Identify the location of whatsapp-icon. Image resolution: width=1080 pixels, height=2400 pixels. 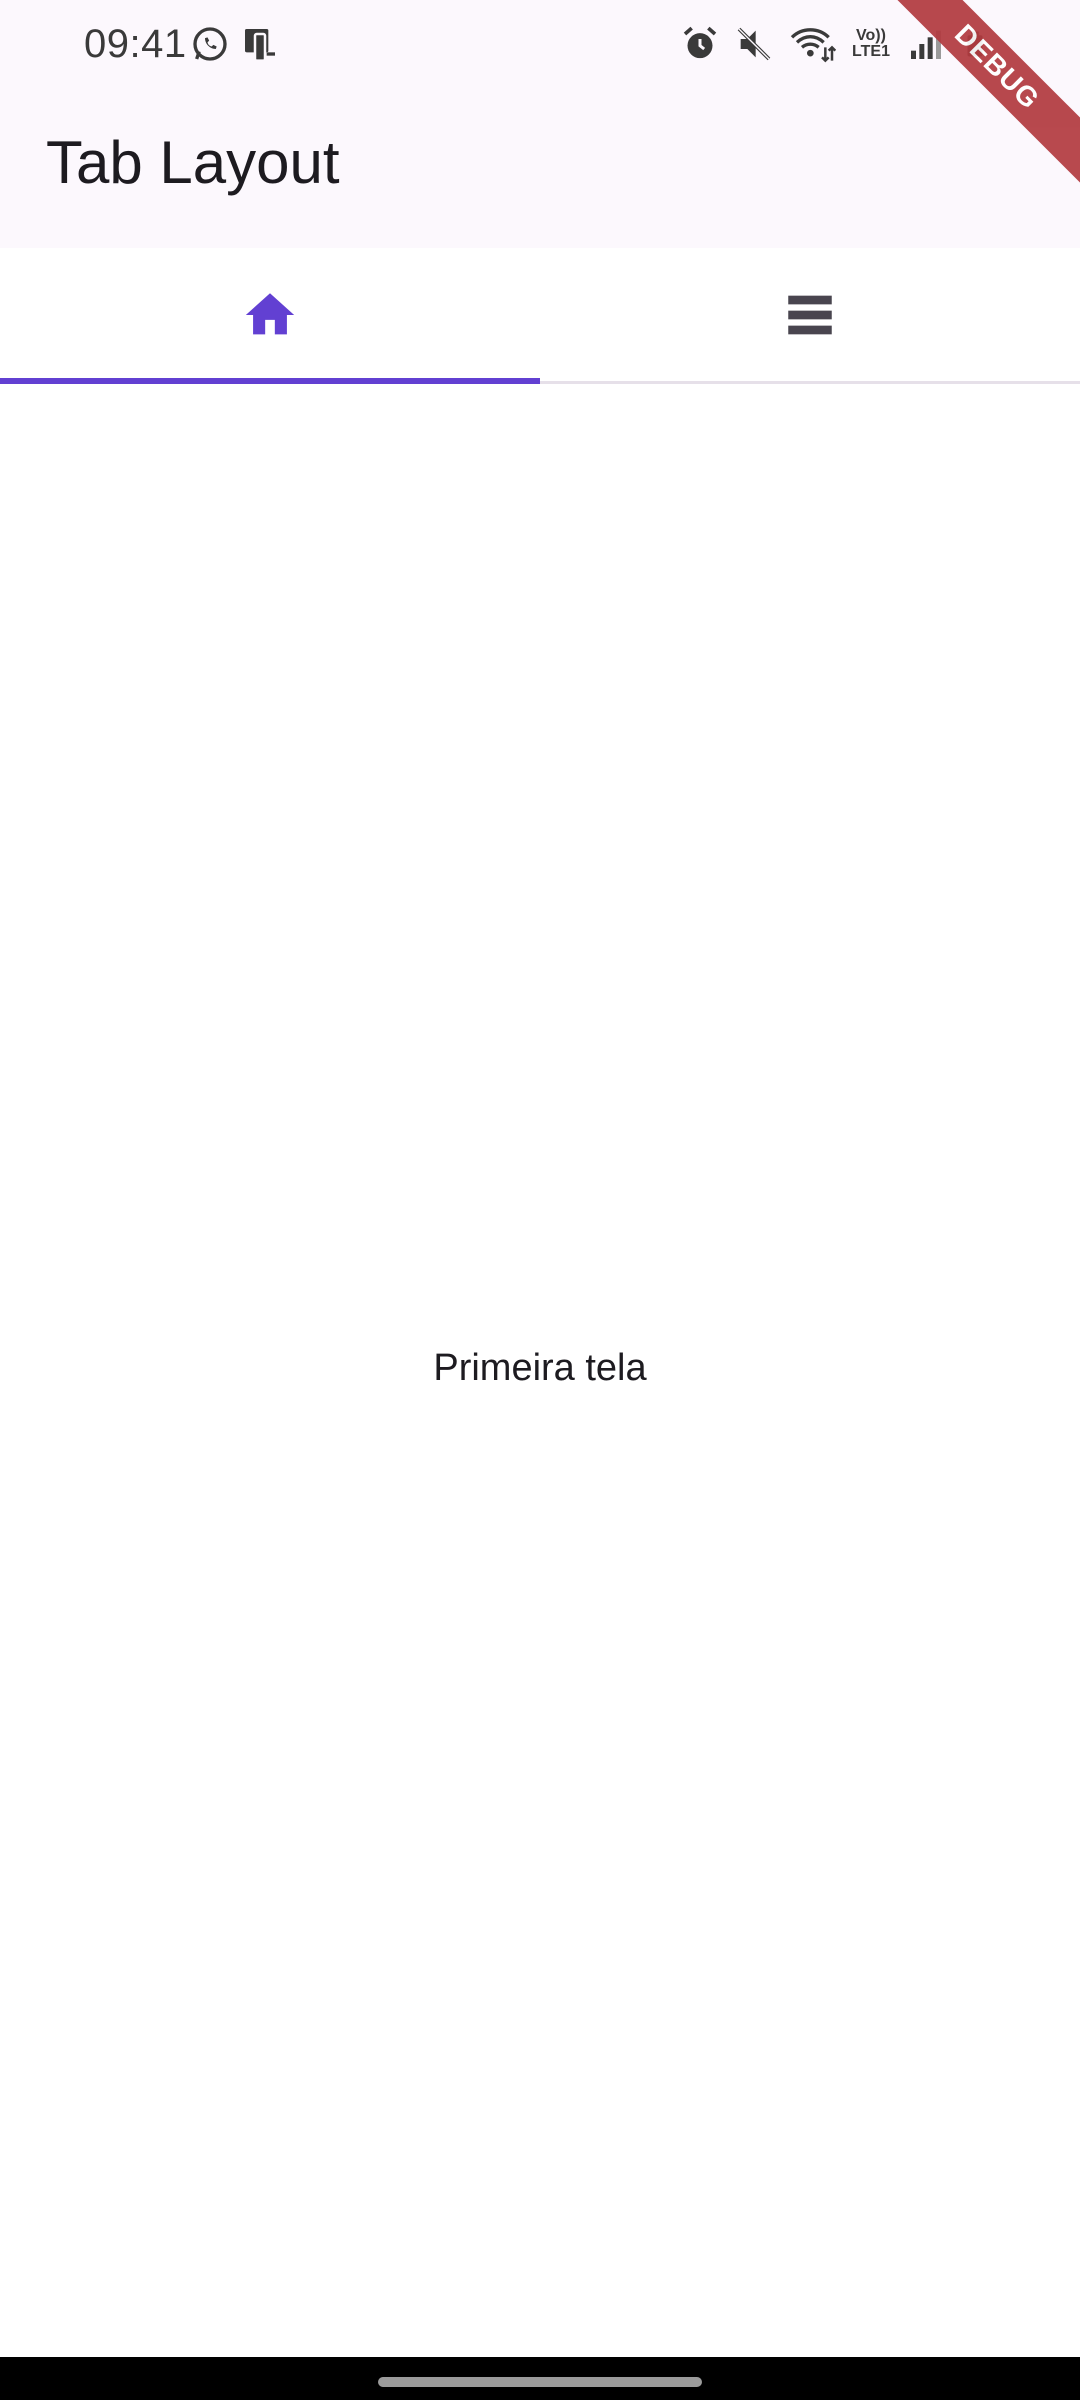
(210, 44).